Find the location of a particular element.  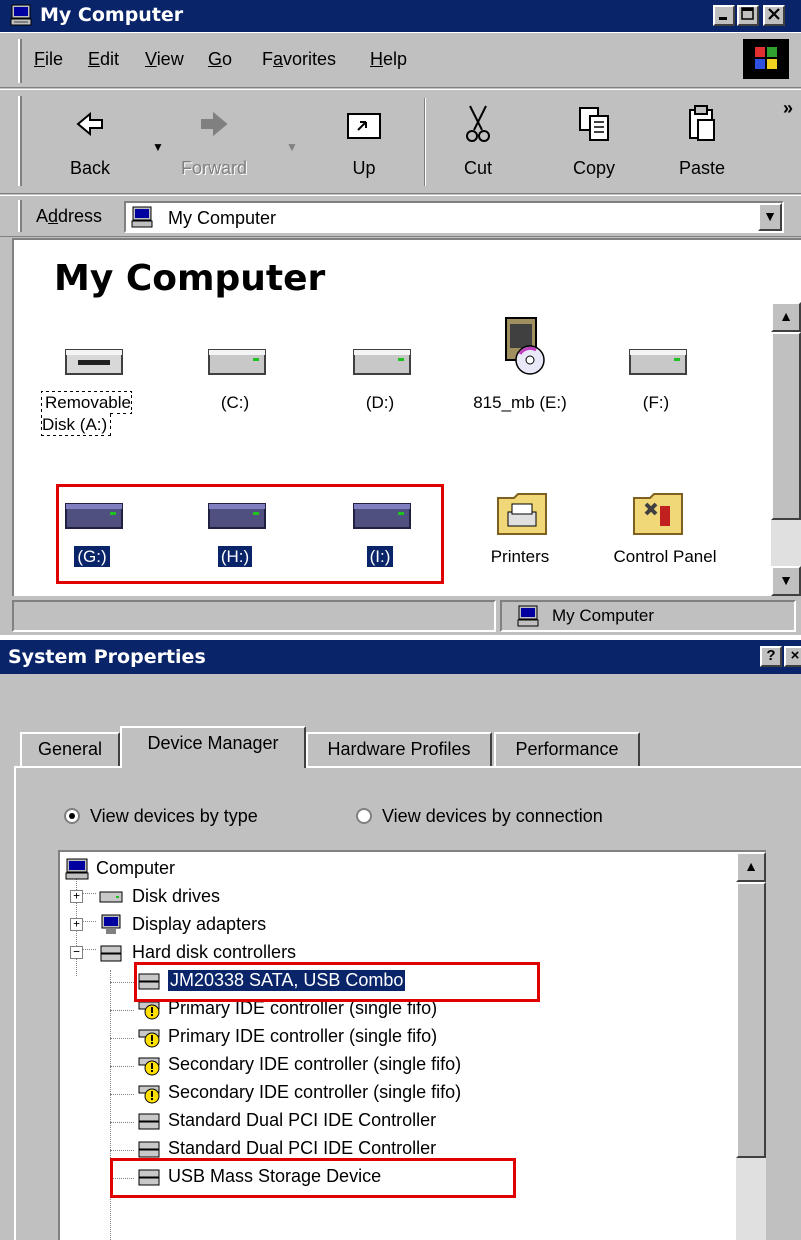

back-dropdown: ▼ is located at coordinates (158, 147).